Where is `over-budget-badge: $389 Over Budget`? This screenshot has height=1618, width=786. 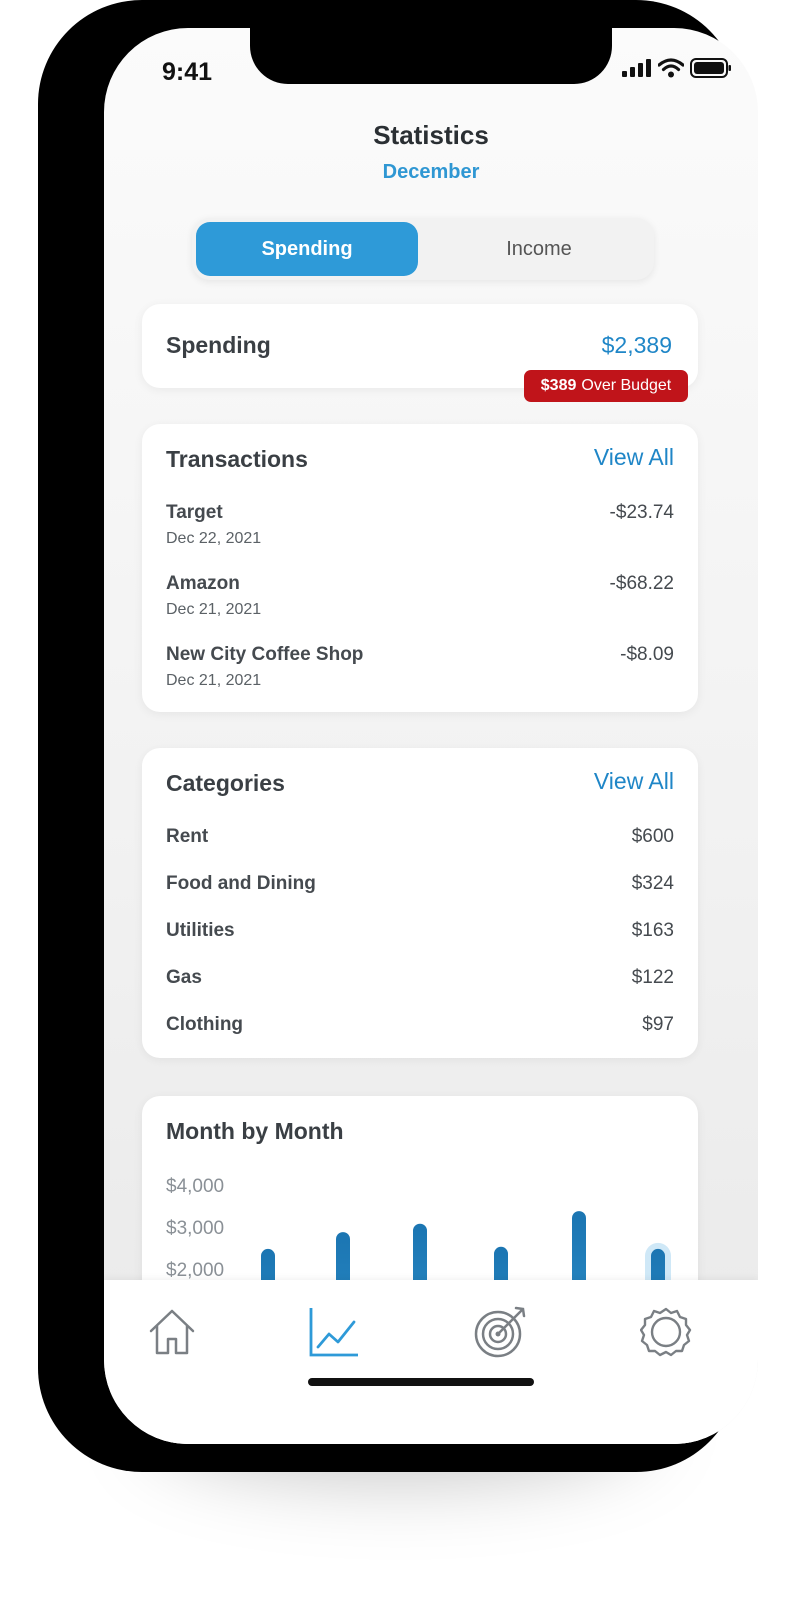 over-budget-badge: $389 Over Budget is located at coordinates (606, 386).